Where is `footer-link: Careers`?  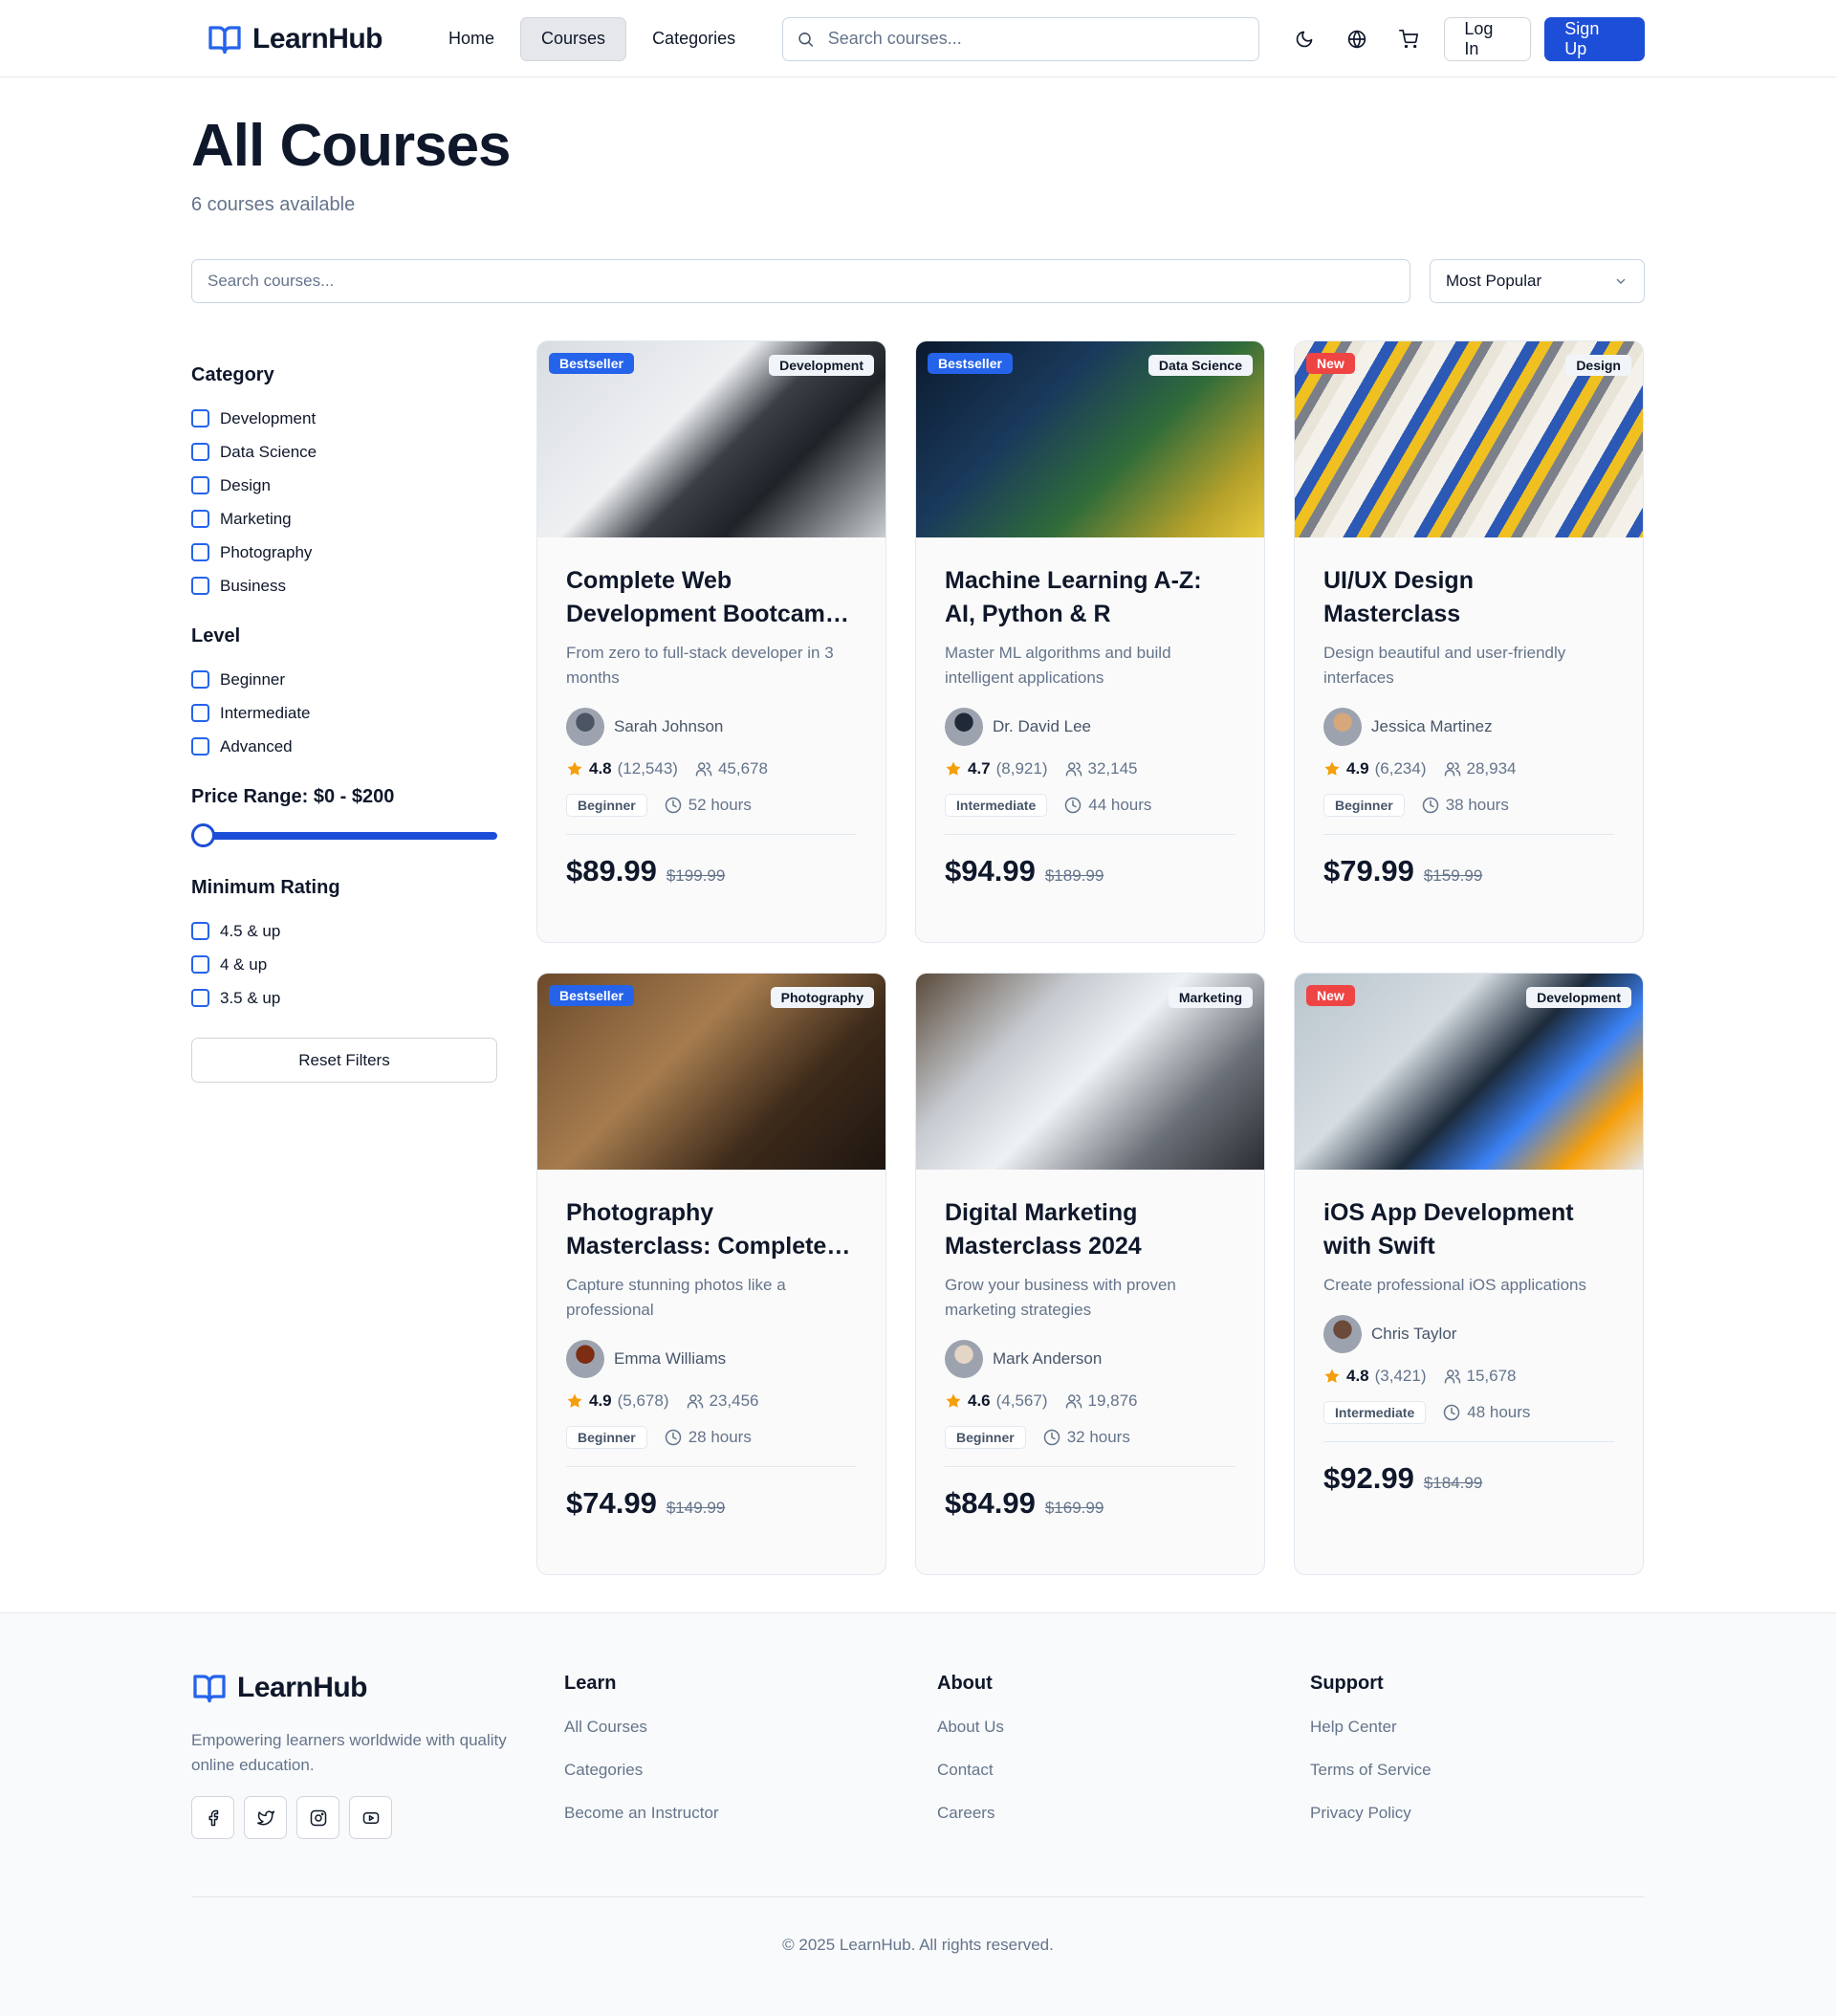
footer-link: Careers is located at coordinates (971, 1825).